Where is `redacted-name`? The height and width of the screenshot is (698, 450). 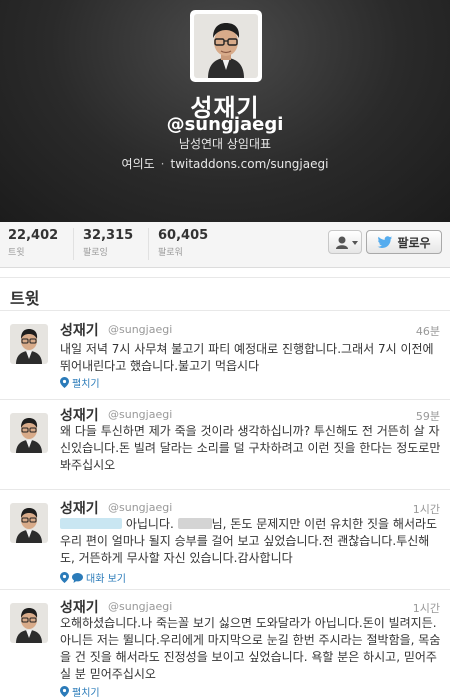 redacted-name is located at coordinates (194, 523).